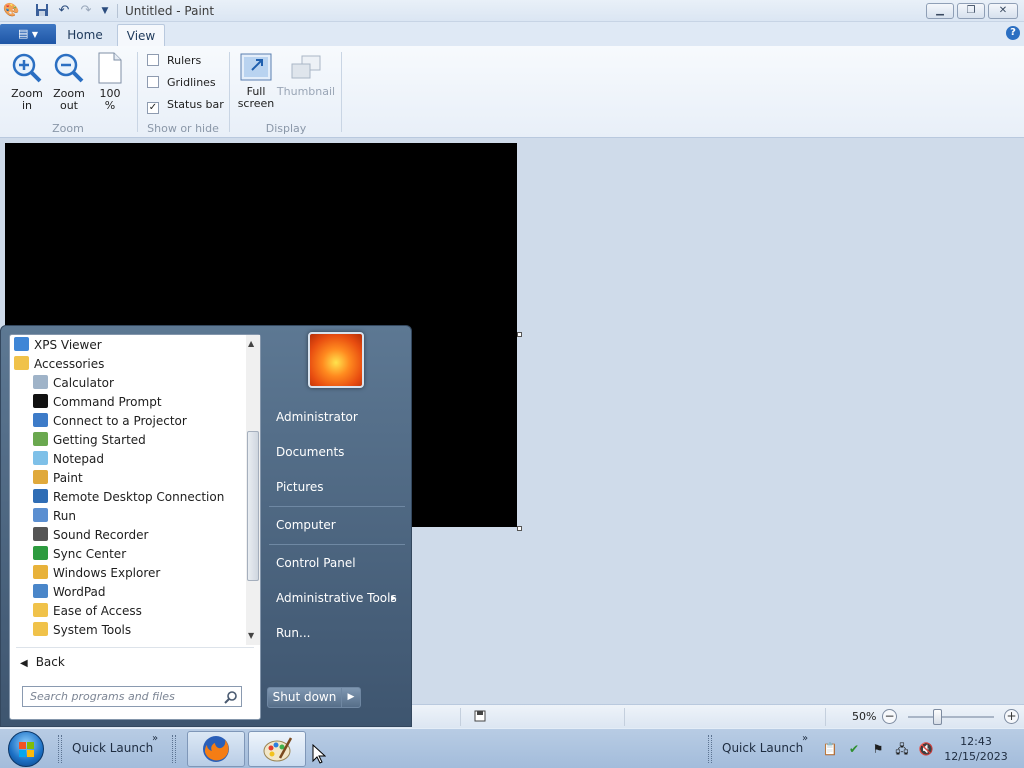 This screenshot has width=1024, height=768. What do you see at coordinates (878, 749) in the screenshot?
I see `action-center-flag-icon: ⚑` at bounding box center [878, 749].